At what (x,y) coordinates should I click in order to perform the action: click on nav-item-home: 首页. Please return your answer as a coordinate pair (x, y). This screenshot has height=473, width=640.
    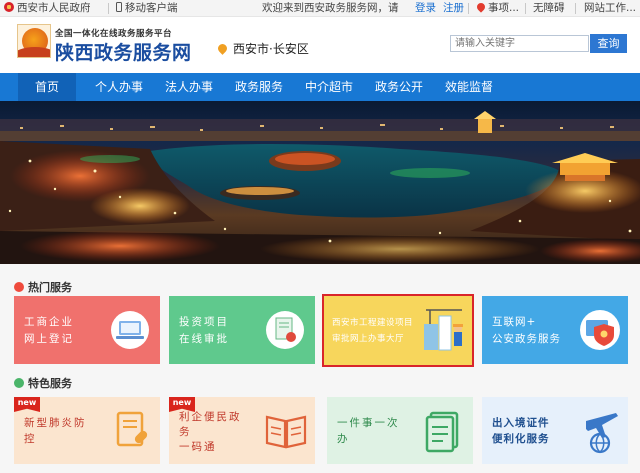
    Looking at the image, I should click on (47, 87).